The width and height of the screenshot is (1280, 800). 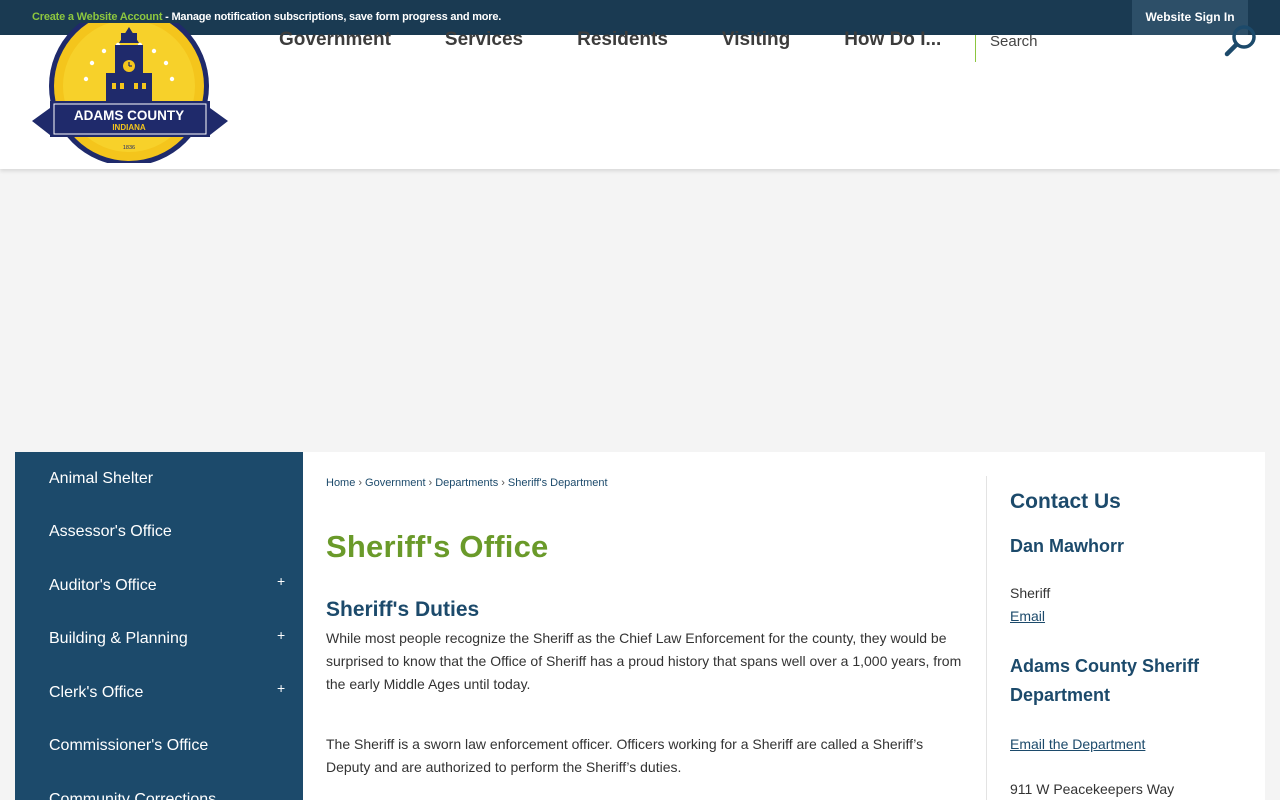 I want to click on logo-name-text: ADAMS COUNTY, so click(x=129, y=115).